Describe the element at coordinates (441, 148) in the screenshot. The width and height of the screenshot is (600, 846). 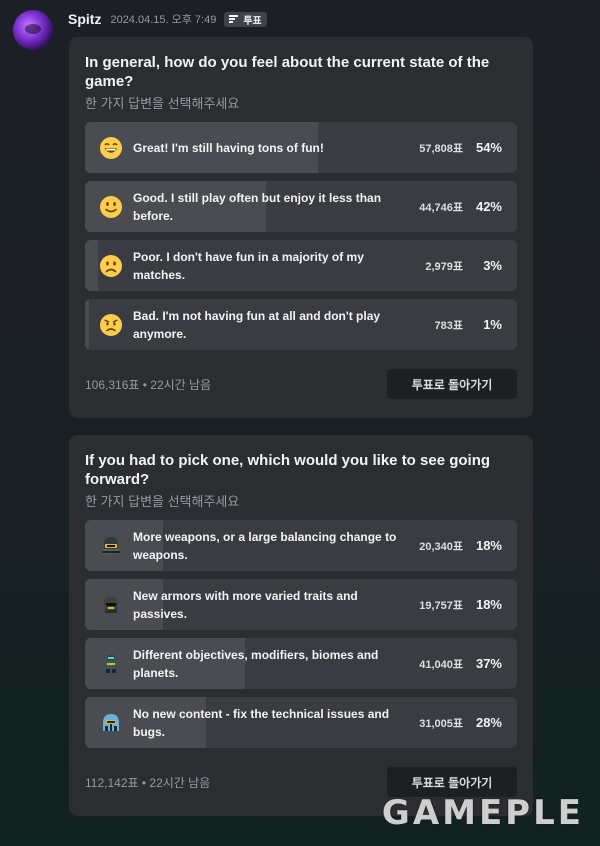
I see `vote-count: 57,808표` at that location.